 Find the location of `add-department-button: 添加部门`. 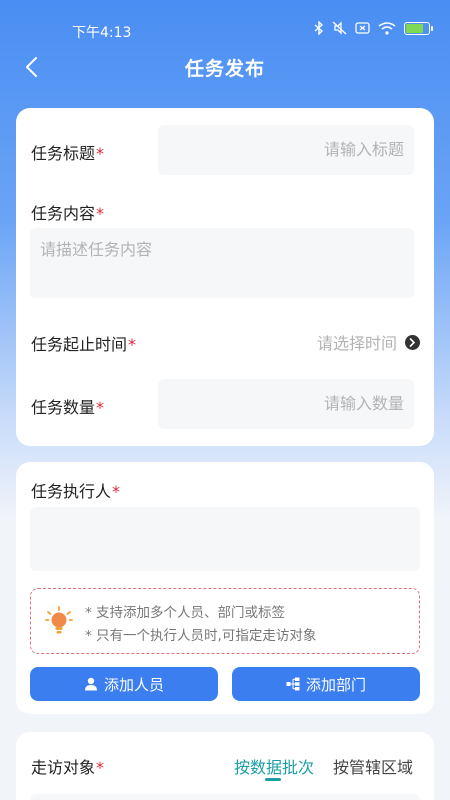

add-department-button: 添加部门 is located at coordinates (326, 684).